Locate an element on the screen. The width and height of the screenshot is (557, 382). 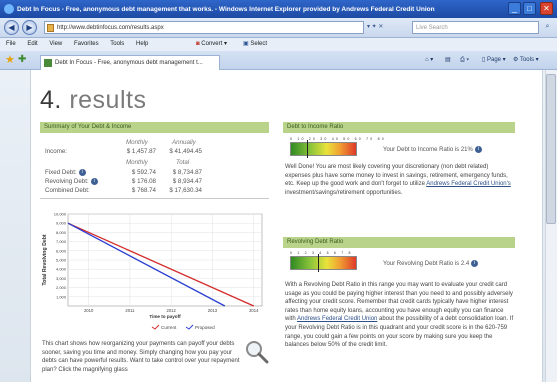
feeds-icon: ▤ is located at coordinates (448, 60).